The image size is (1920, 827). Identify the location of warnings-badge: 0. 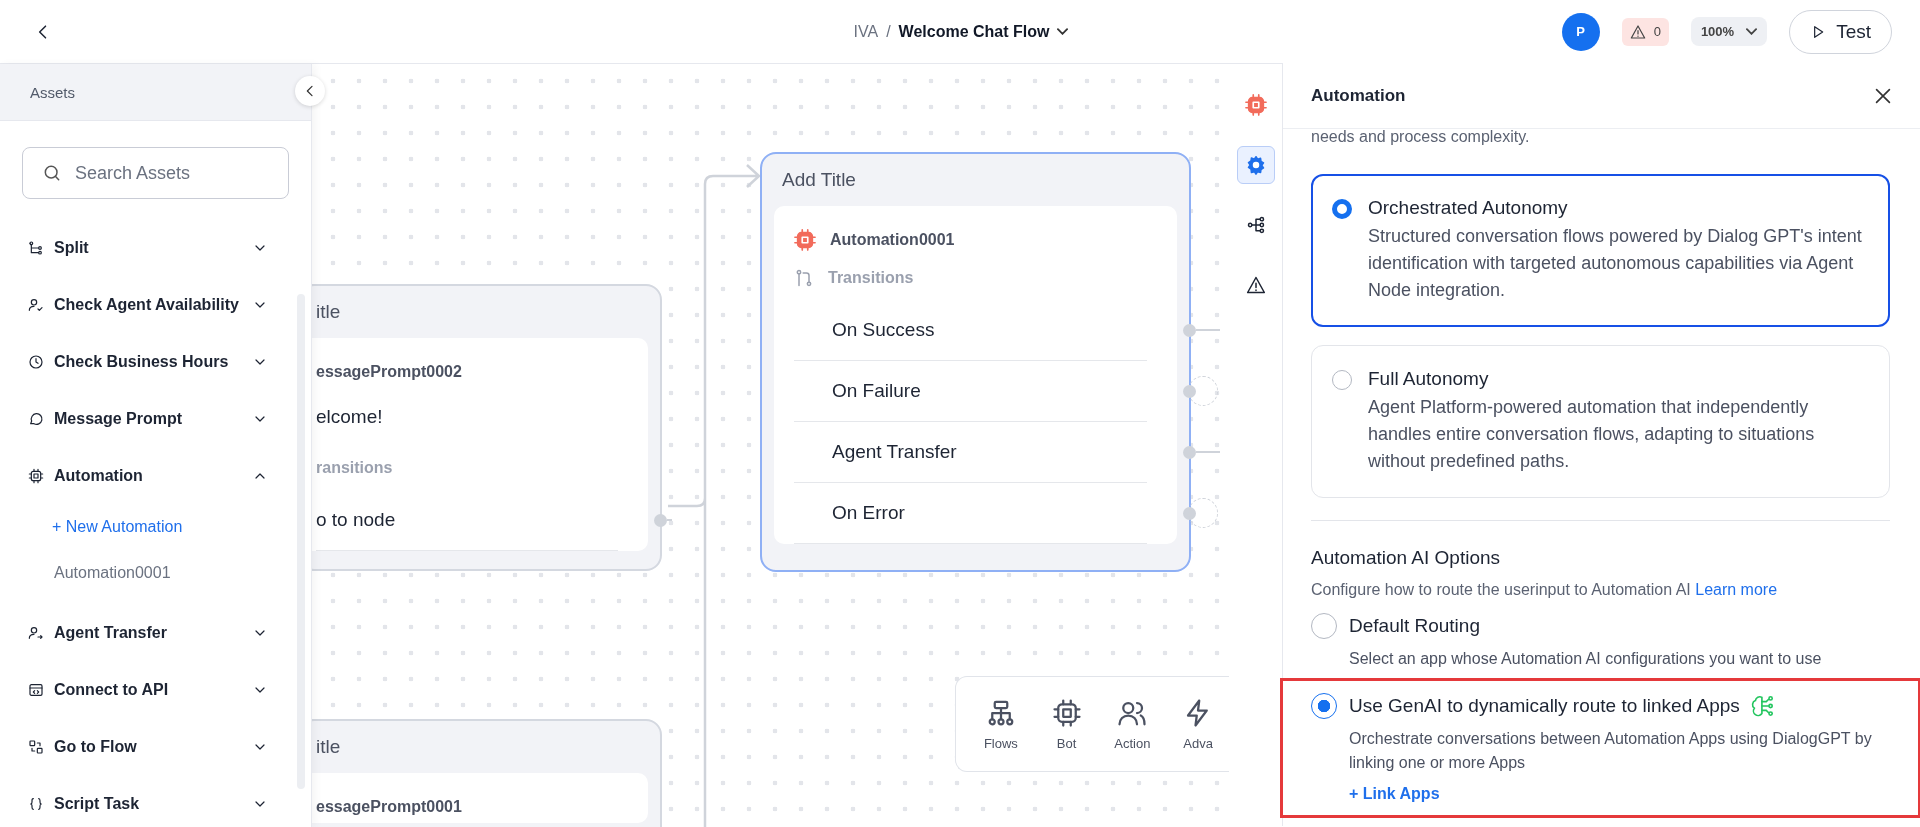
(1645, 31).